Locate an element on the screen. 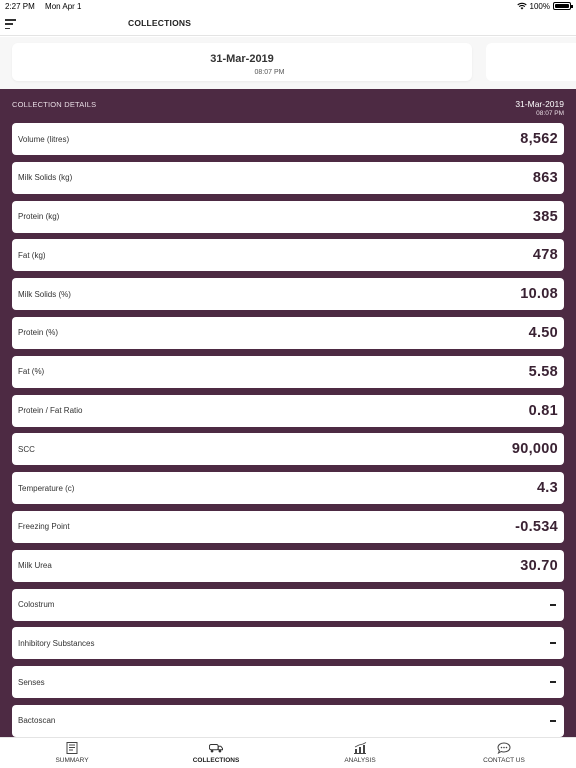  detail-label: Freezing Point is located at coordinates (44, 527).